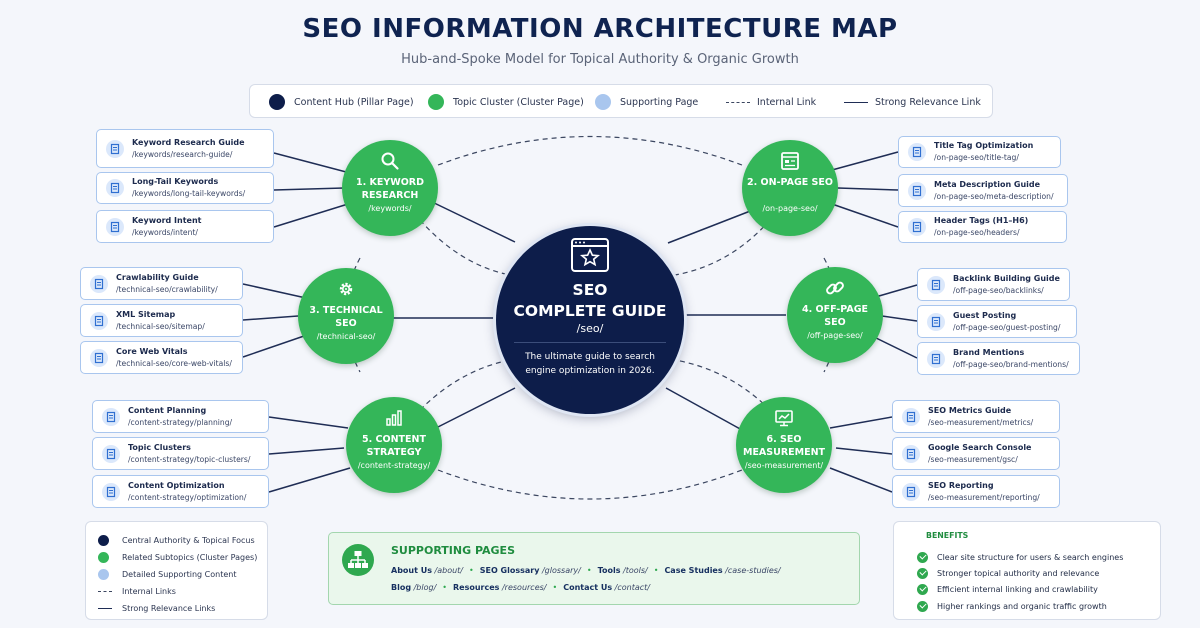  What do you see at coordinates (713, 225) in the screenshot?
I see `link-center-hub2` at bounding box center [713, 225].